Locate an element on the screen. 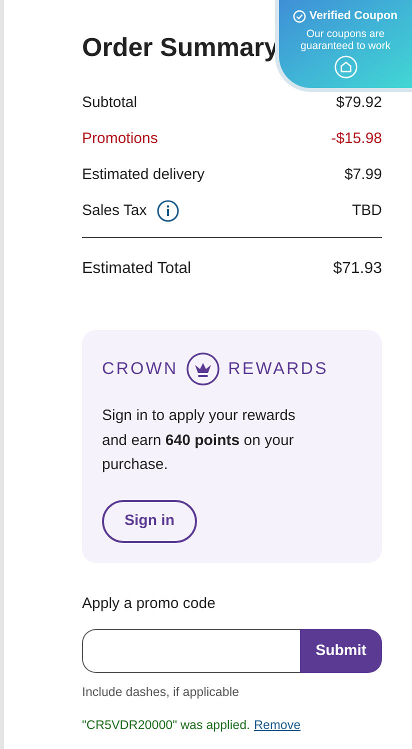 This screenshot has height=749, width=412. sign-in-button: Sign in is located at coordinates (149, 521).